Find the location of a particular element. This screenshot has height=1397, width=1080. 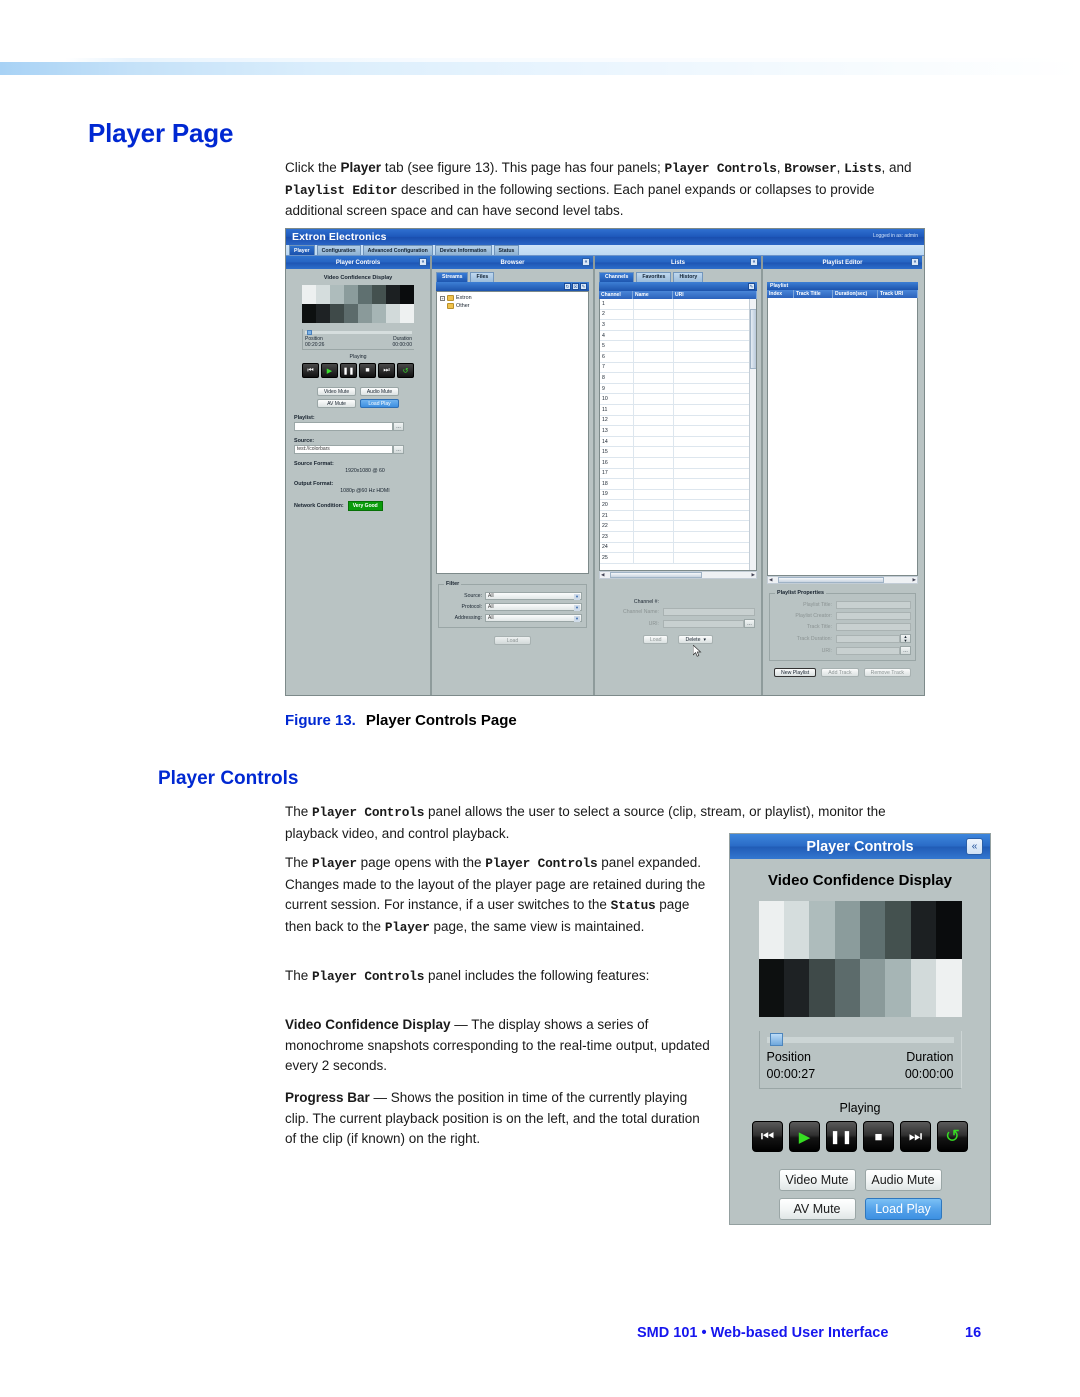

table-row: 2 is located at coordinates (678, 315).